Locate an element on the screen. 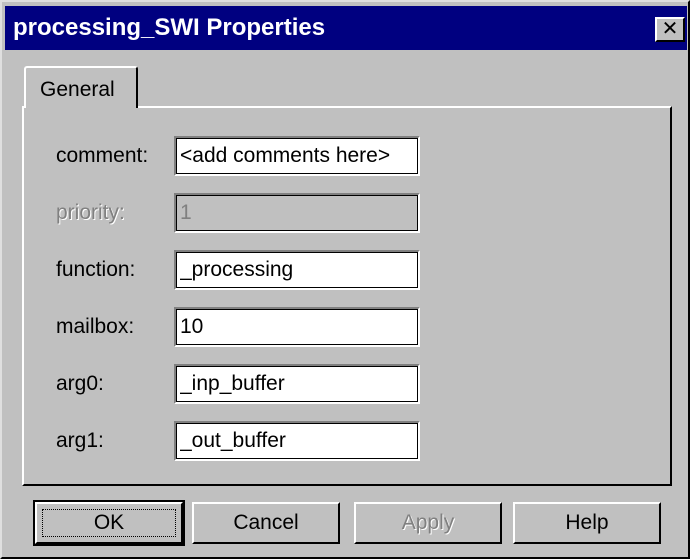  help-button-label: Help is located at coordinates (587, 522).